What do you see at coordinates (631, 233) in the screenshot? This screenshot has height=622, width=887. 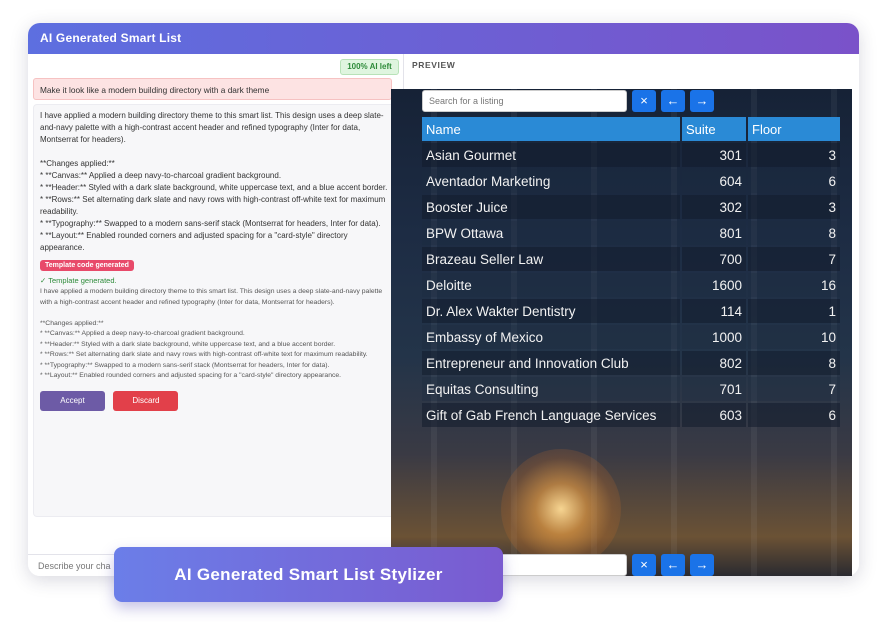 I see `table-row: BPW Ottawa 801 8` at bounding box center [631, 233].